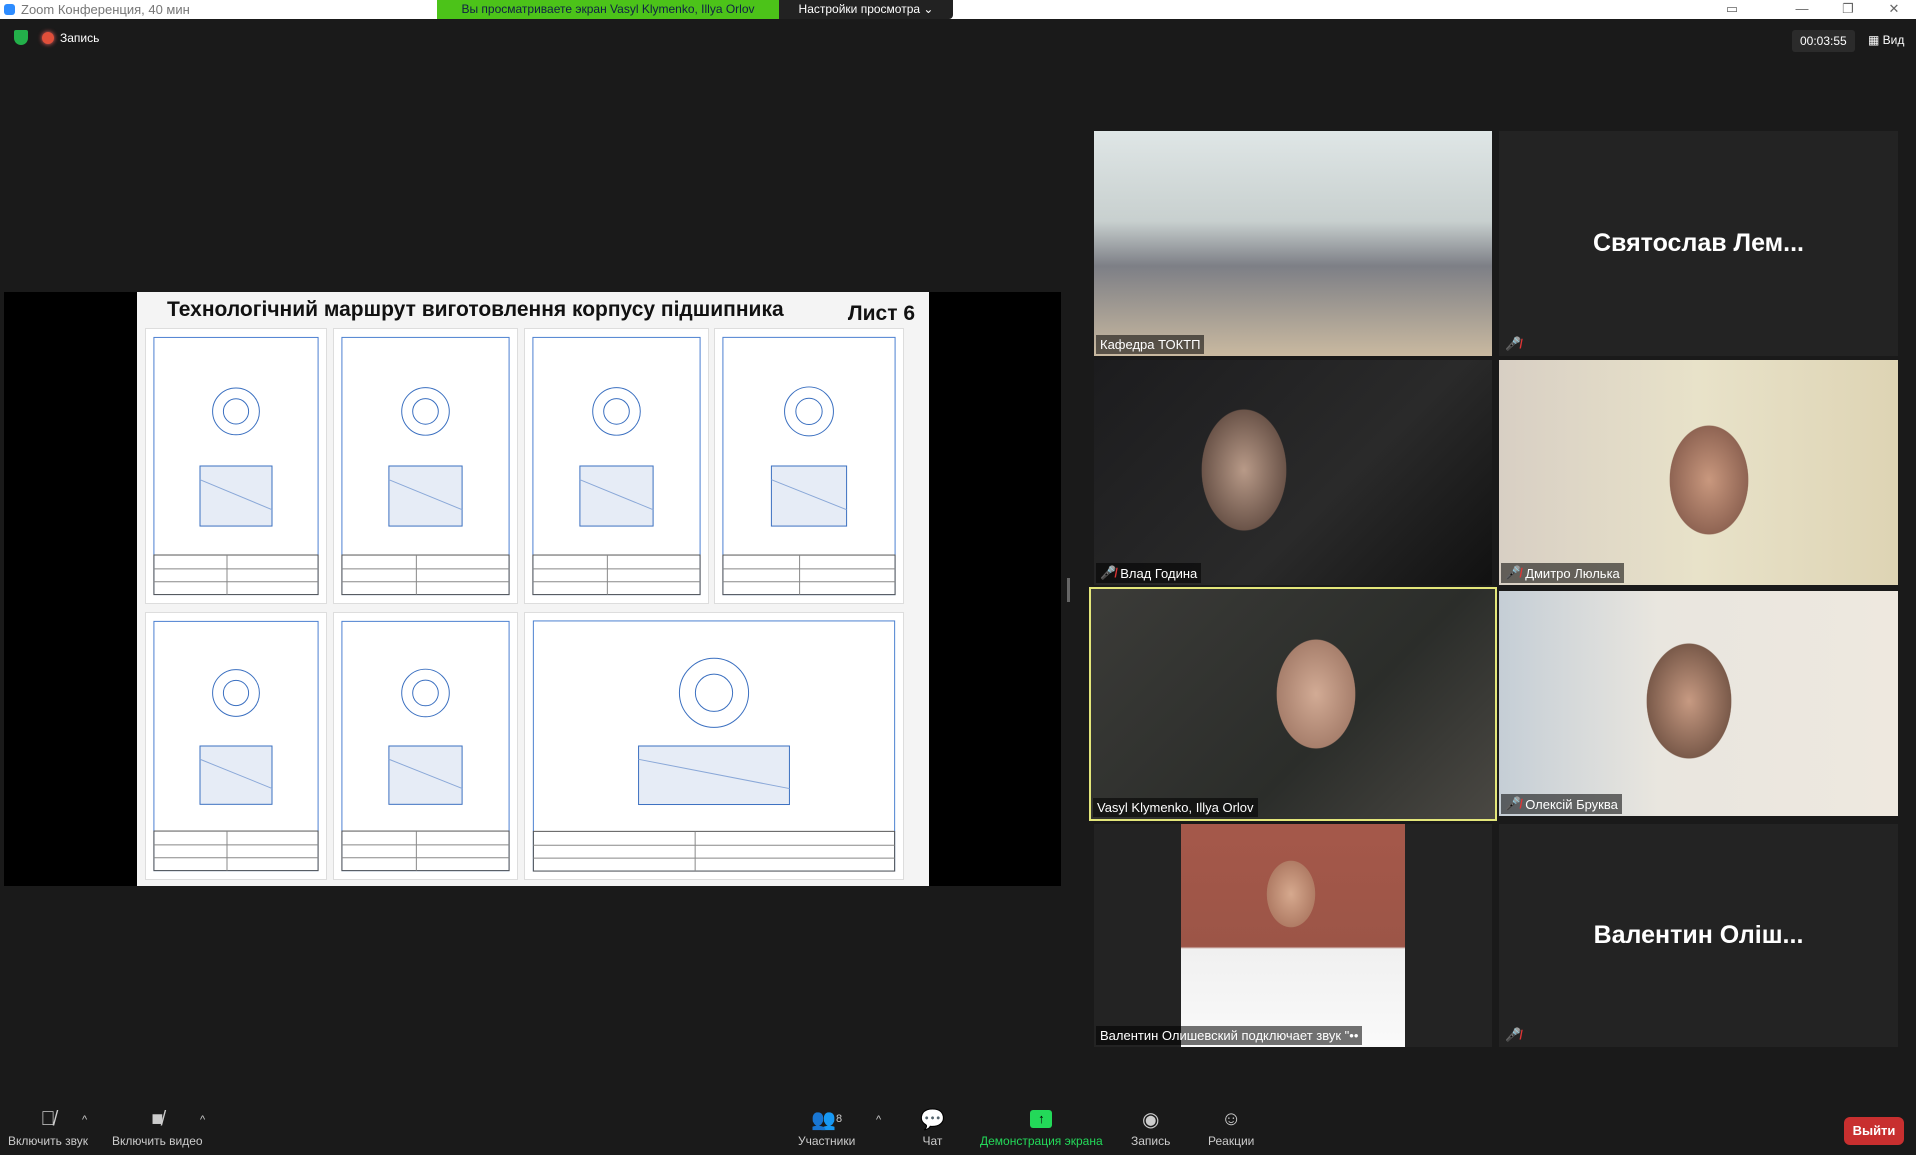  What do you see at coordinates (1893, 40) in the screenshot?
I see `view-label: Вид` at bounding box center [1893, 40].